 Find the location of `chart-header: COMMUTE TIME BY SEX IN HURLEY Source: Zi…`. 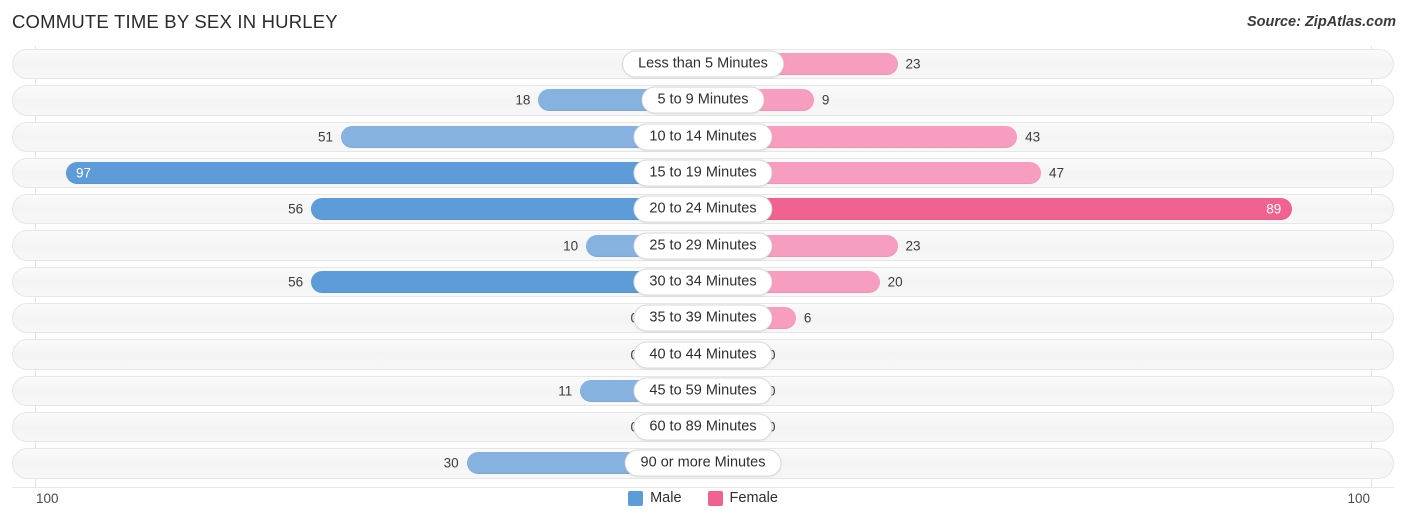

chart-header: COMMUTE TIME BY SEX IN HURLEY Source: Zi… is located at coordinates (703, 23).